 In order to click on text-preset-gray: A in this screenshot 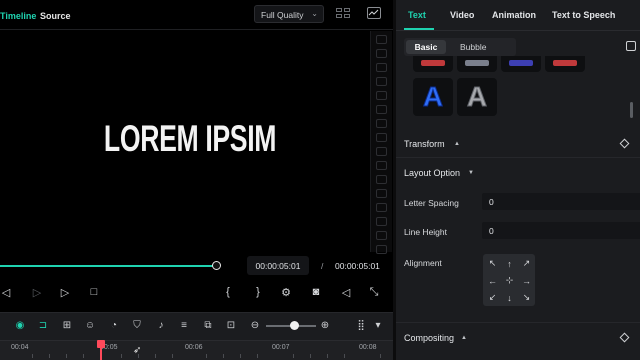, I will do `click(477, 97)`.